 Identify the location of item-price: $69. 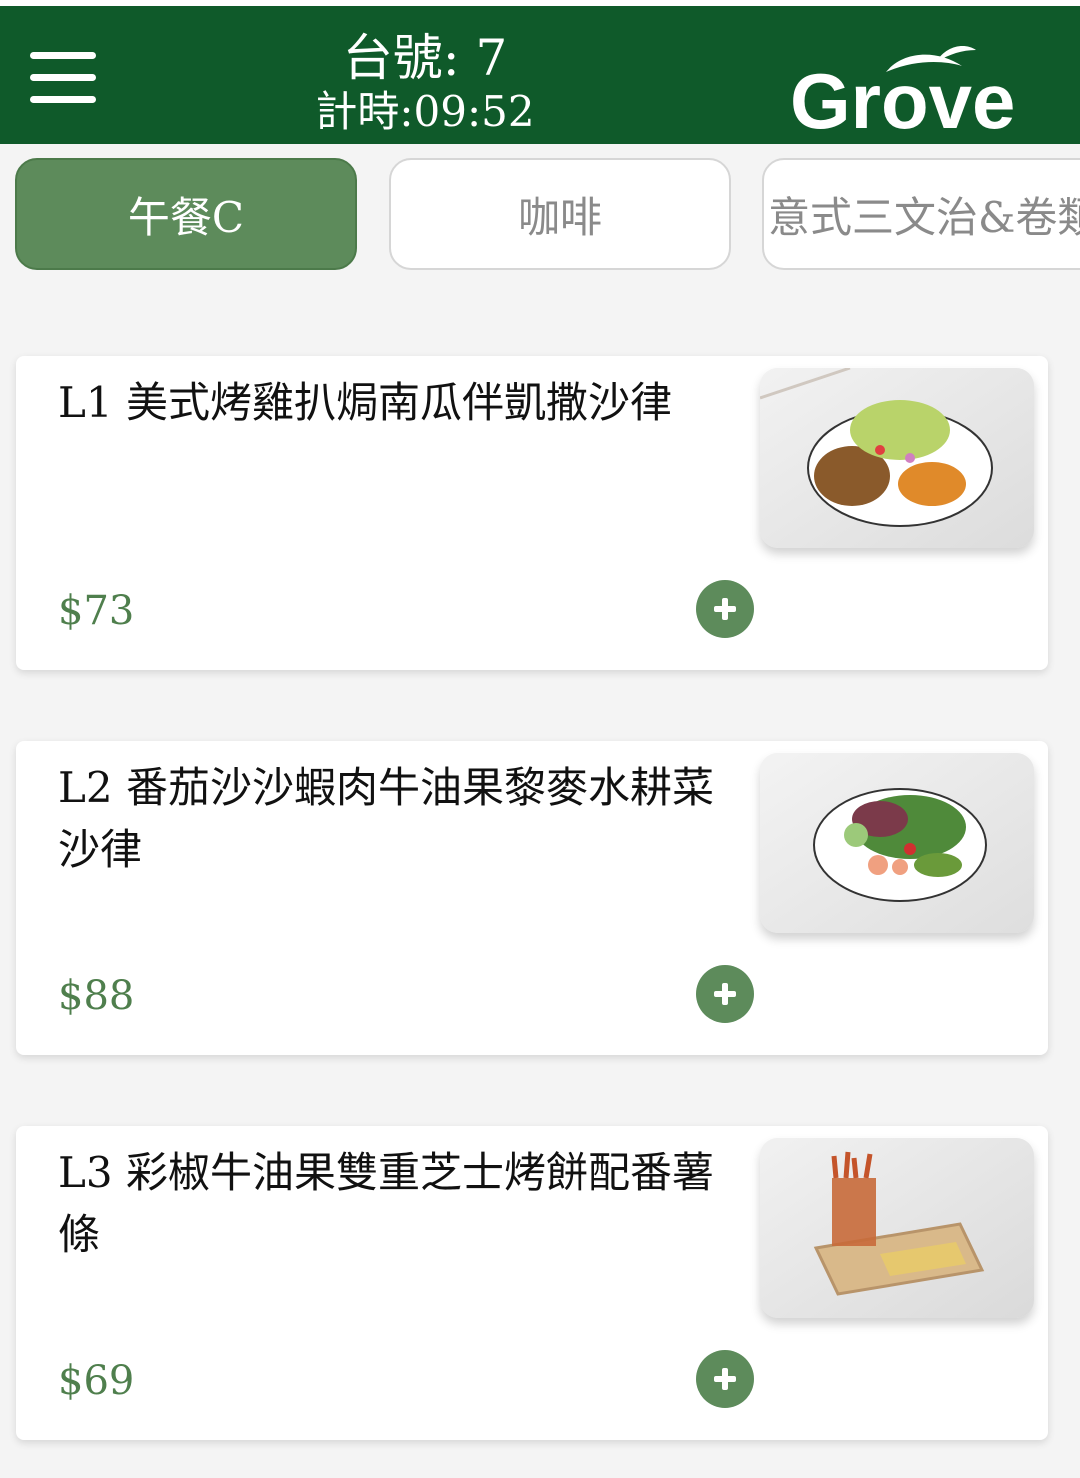
(96, 1381).